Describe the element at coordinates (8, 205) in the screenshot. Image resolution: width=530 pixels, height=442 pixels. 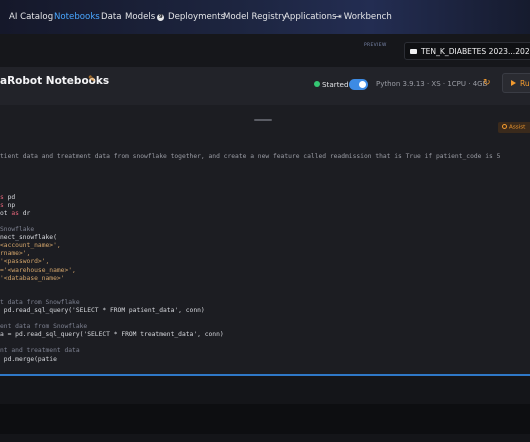
I see `code-line: s np` at that location.